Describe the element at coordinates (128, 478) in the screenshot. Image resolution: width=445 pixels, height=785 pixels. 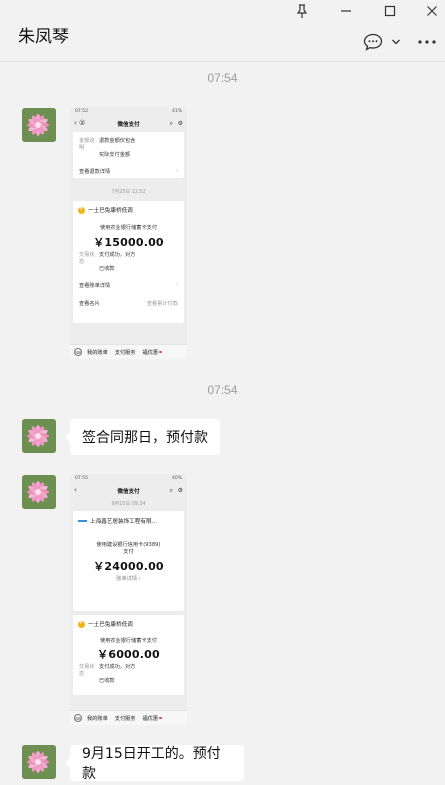
I see `phone-status-bar: 07:55 40%` at that location.